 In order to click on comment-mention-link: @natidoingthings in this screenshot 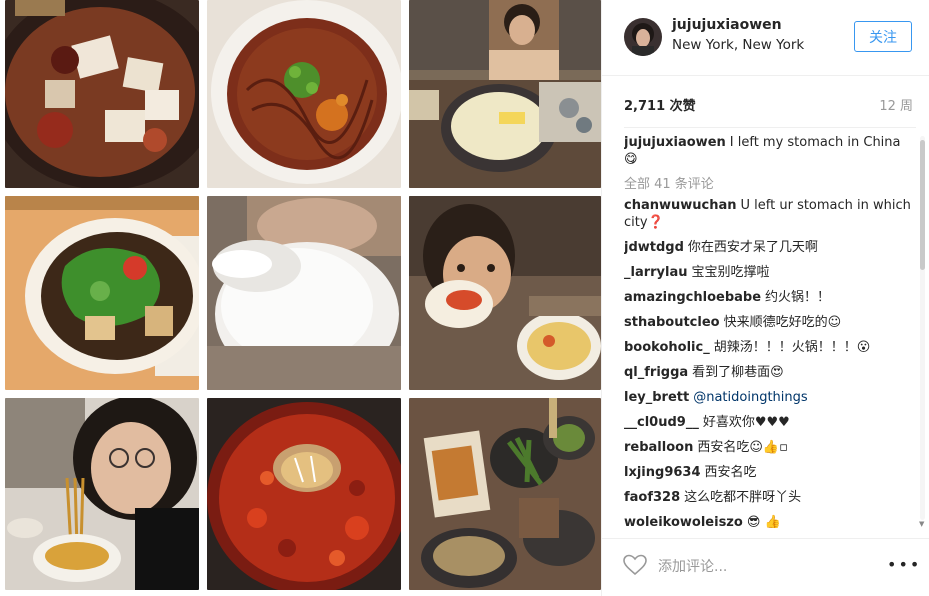, I will do `click(750, 397)`.